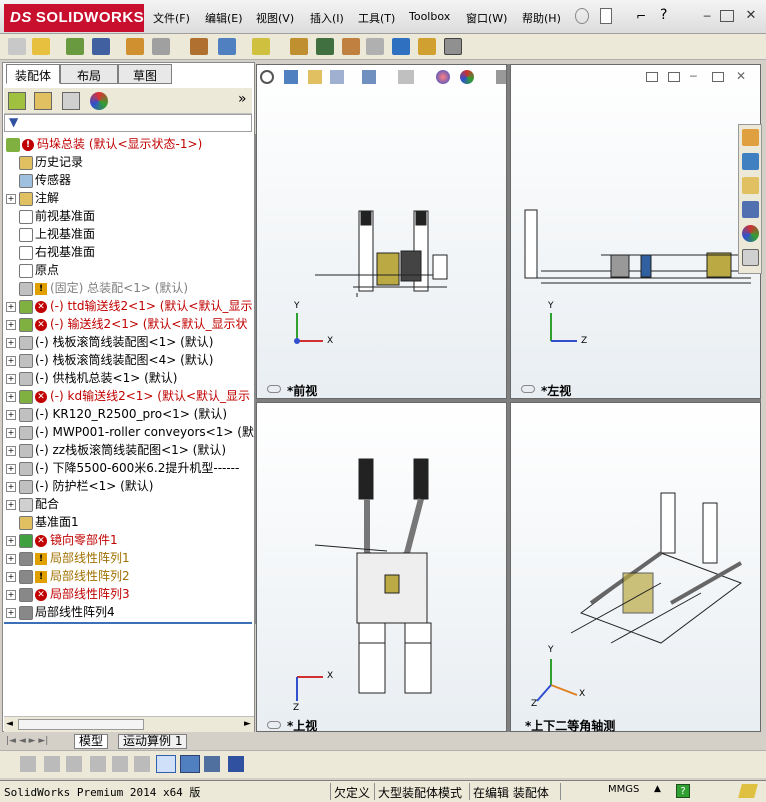 Image resolution: width=766 pixels, height=802 pixels. What do you see at coordinates (750, 233) in the screenshot?
I see `appearances-icon` at bounding box center [750, 233].